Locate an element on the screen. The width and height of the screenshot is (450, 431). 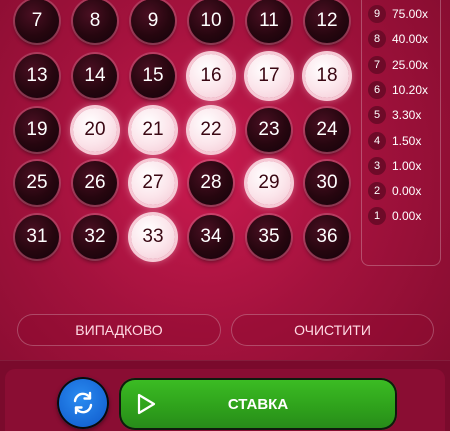
number-ball-label: 15 is located at coordinates (153, 75).